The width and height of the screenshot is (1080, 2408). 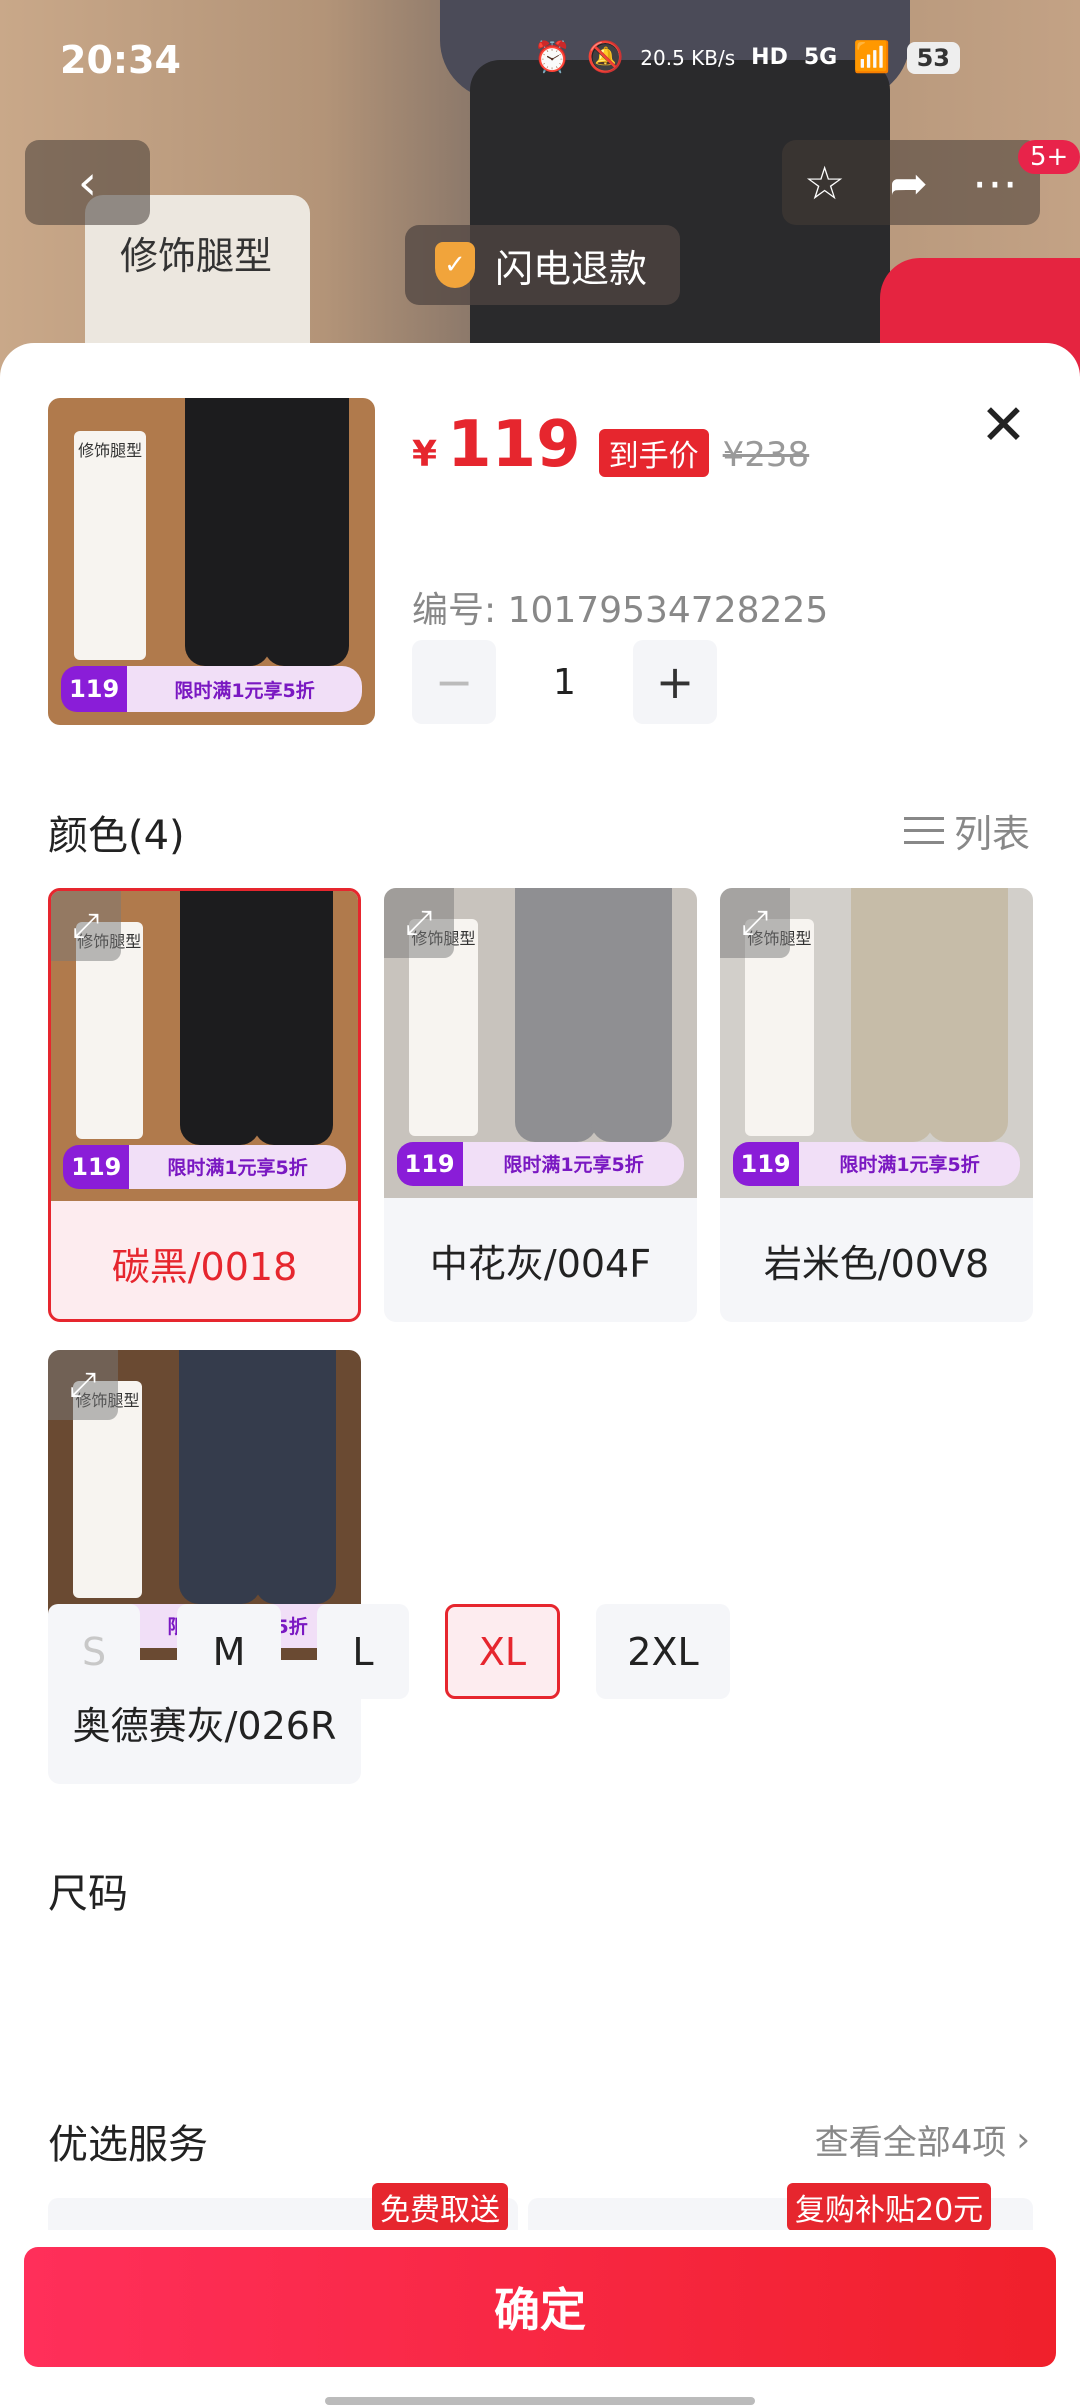 I want to click on mute-icon: 🔕, so click(x=605, y=57).